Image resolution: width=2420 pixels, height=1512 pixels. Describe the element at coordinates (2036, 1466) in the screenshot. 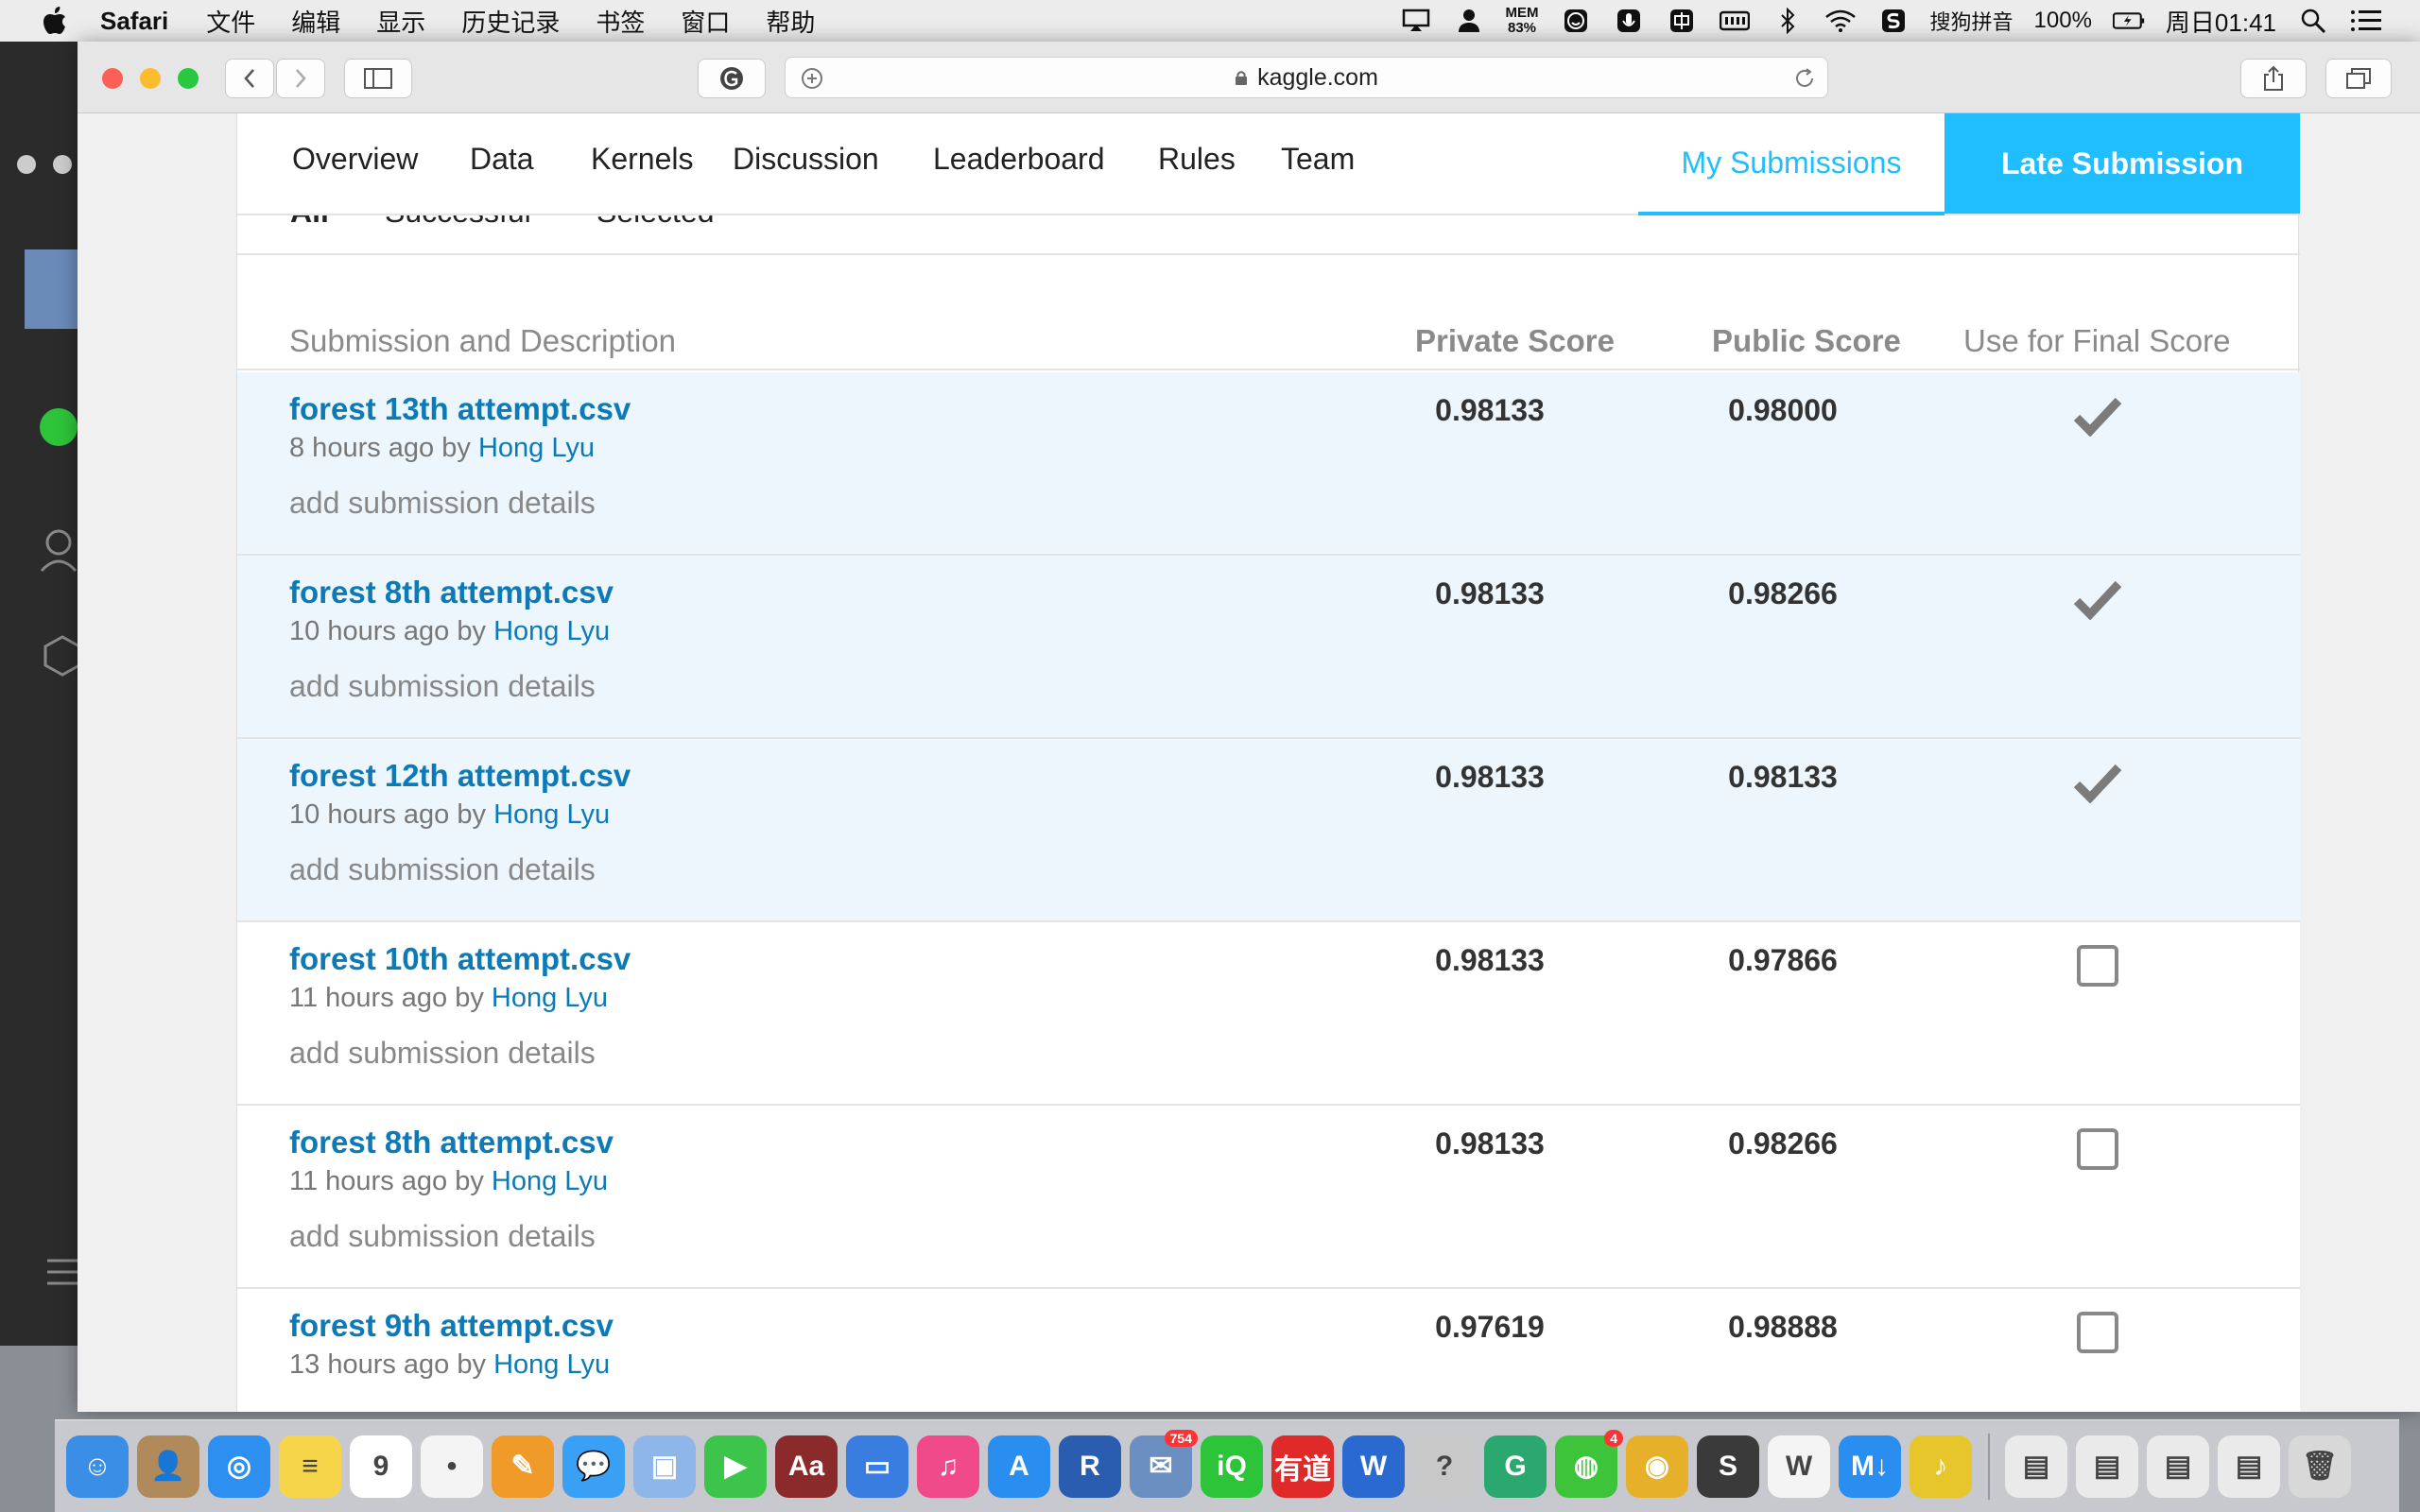

I see `dock-document-1-icon: ▤` at that location.